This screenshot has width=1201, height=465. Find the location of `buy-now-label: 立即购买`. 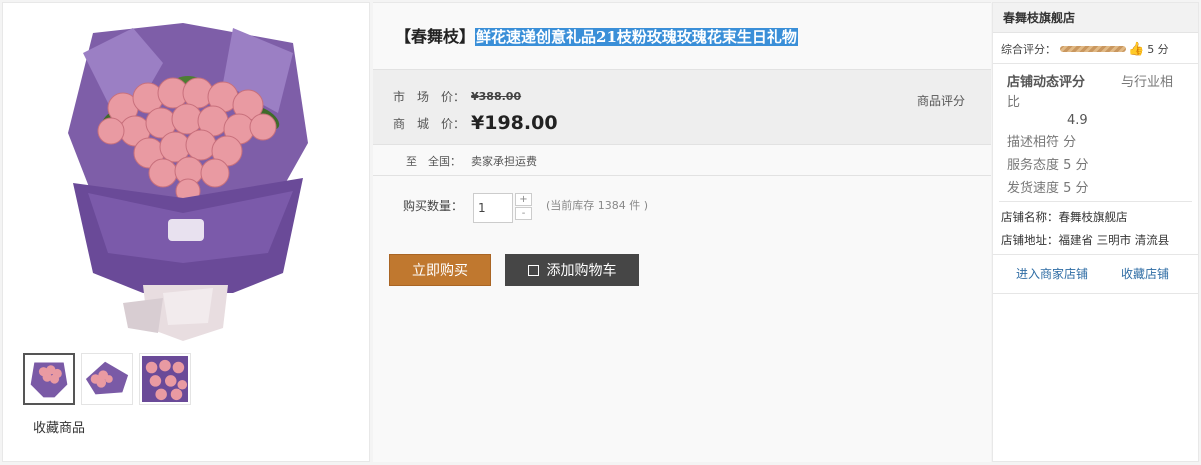

buy-now-label: 立即购买 is located at coordinates (440, 271).